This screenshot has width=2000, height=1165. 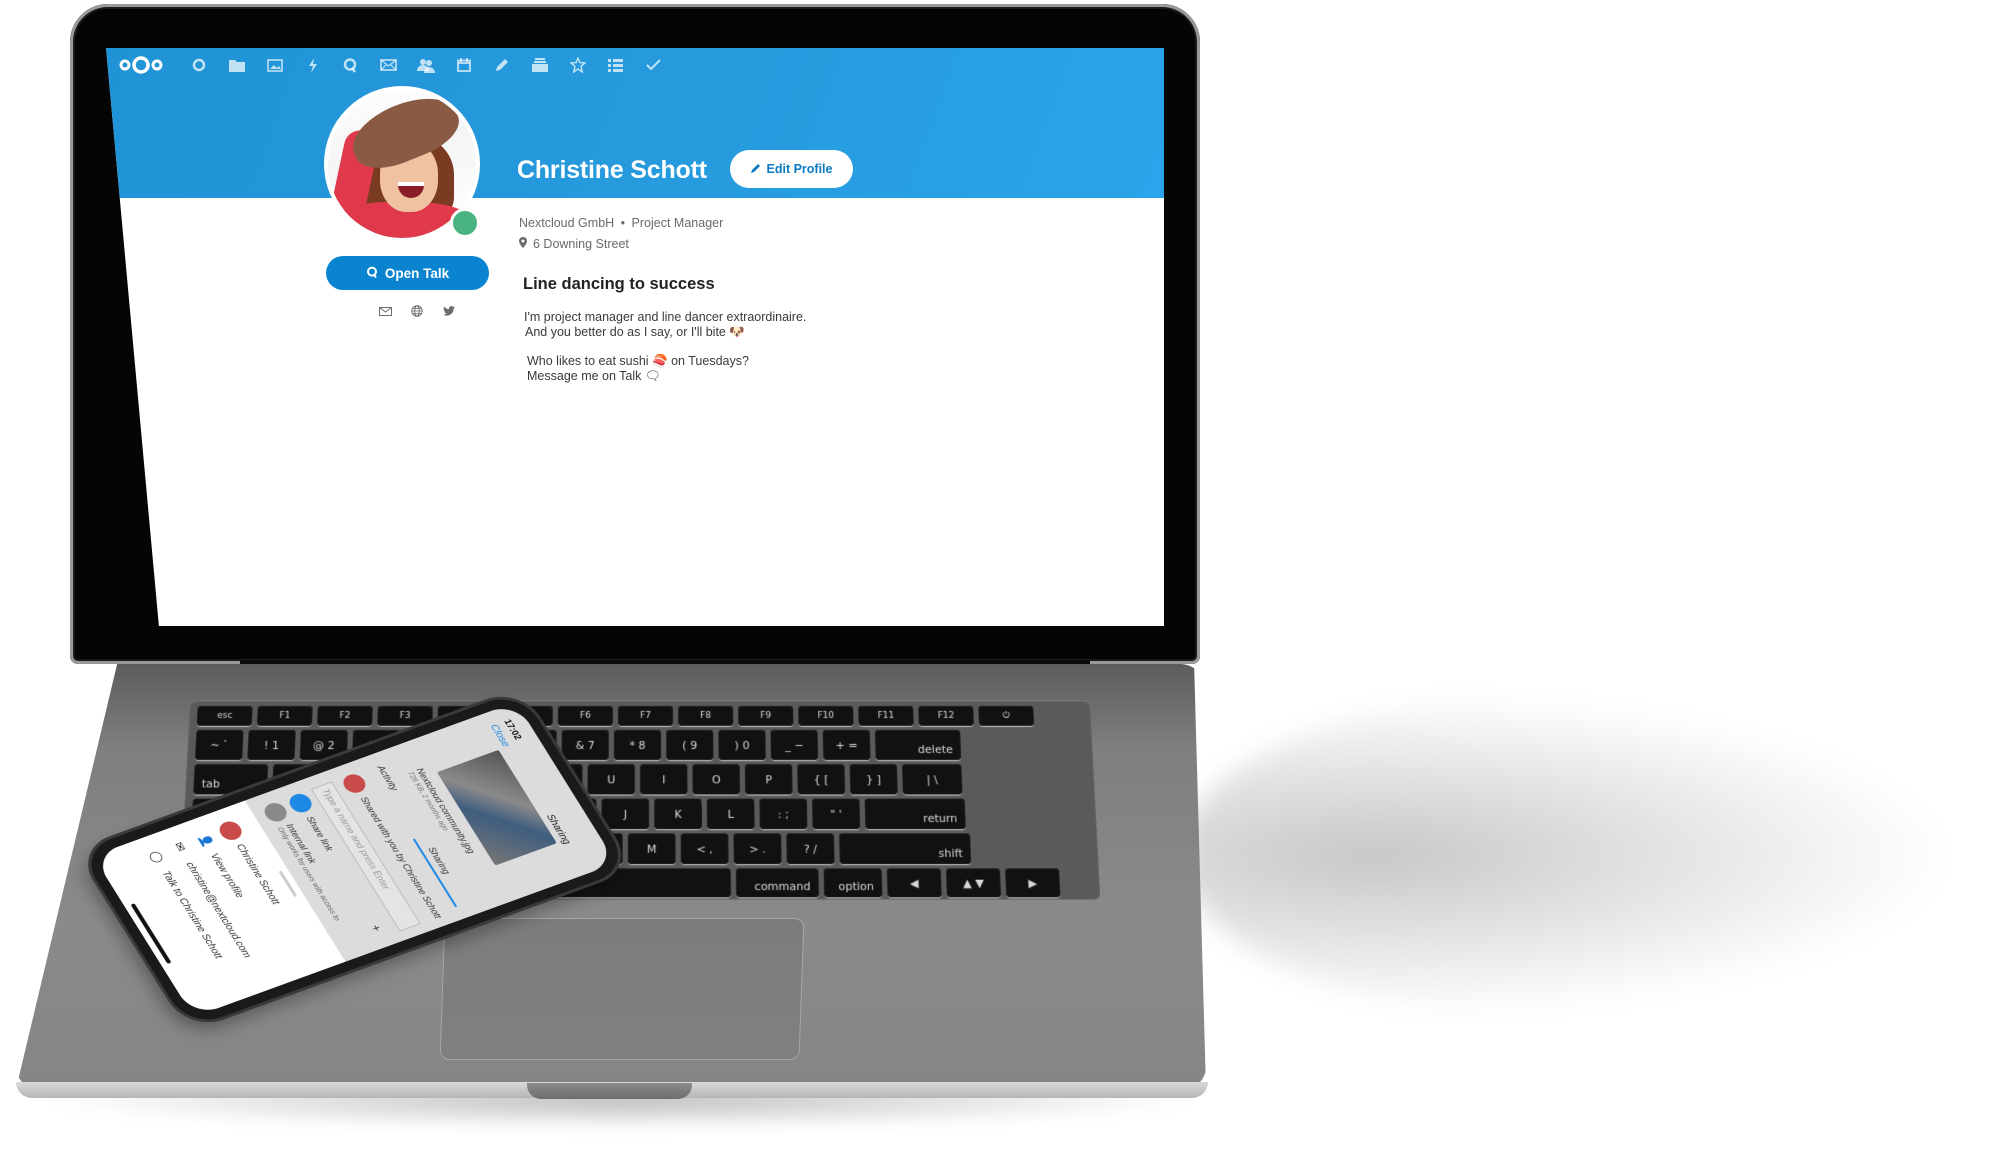 I want to click on key-0: ) 0, so click(x=742, y=745).